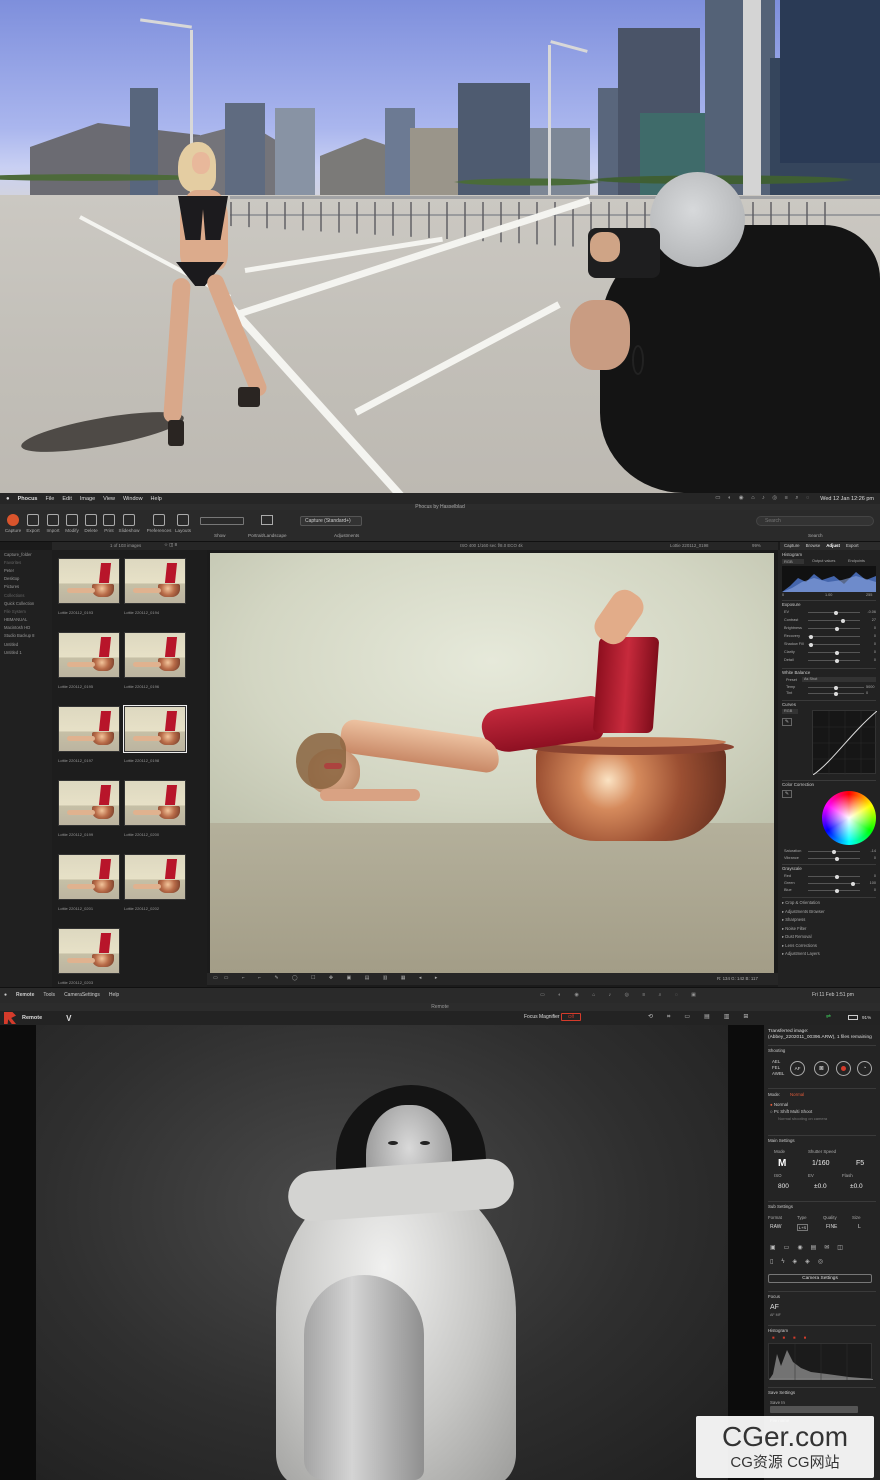  What do you see at coordinates (779, 1104) in the screenshot?
I see `mode-option-normal: ● Normal` at bounding box center [779, 1104].